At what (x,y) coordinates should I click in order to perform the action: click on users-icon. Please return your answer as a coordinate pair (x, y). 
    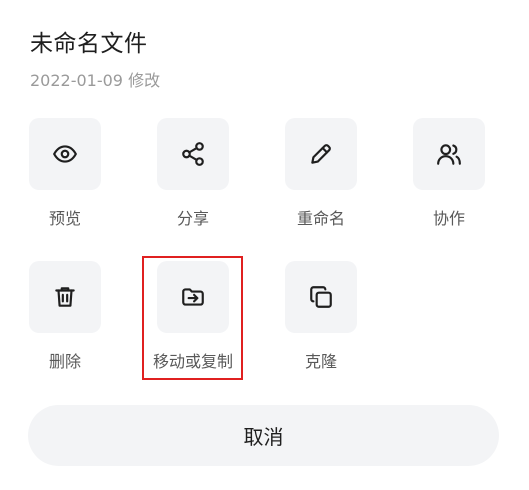
    Looking at the image, I should click on (449, 154).